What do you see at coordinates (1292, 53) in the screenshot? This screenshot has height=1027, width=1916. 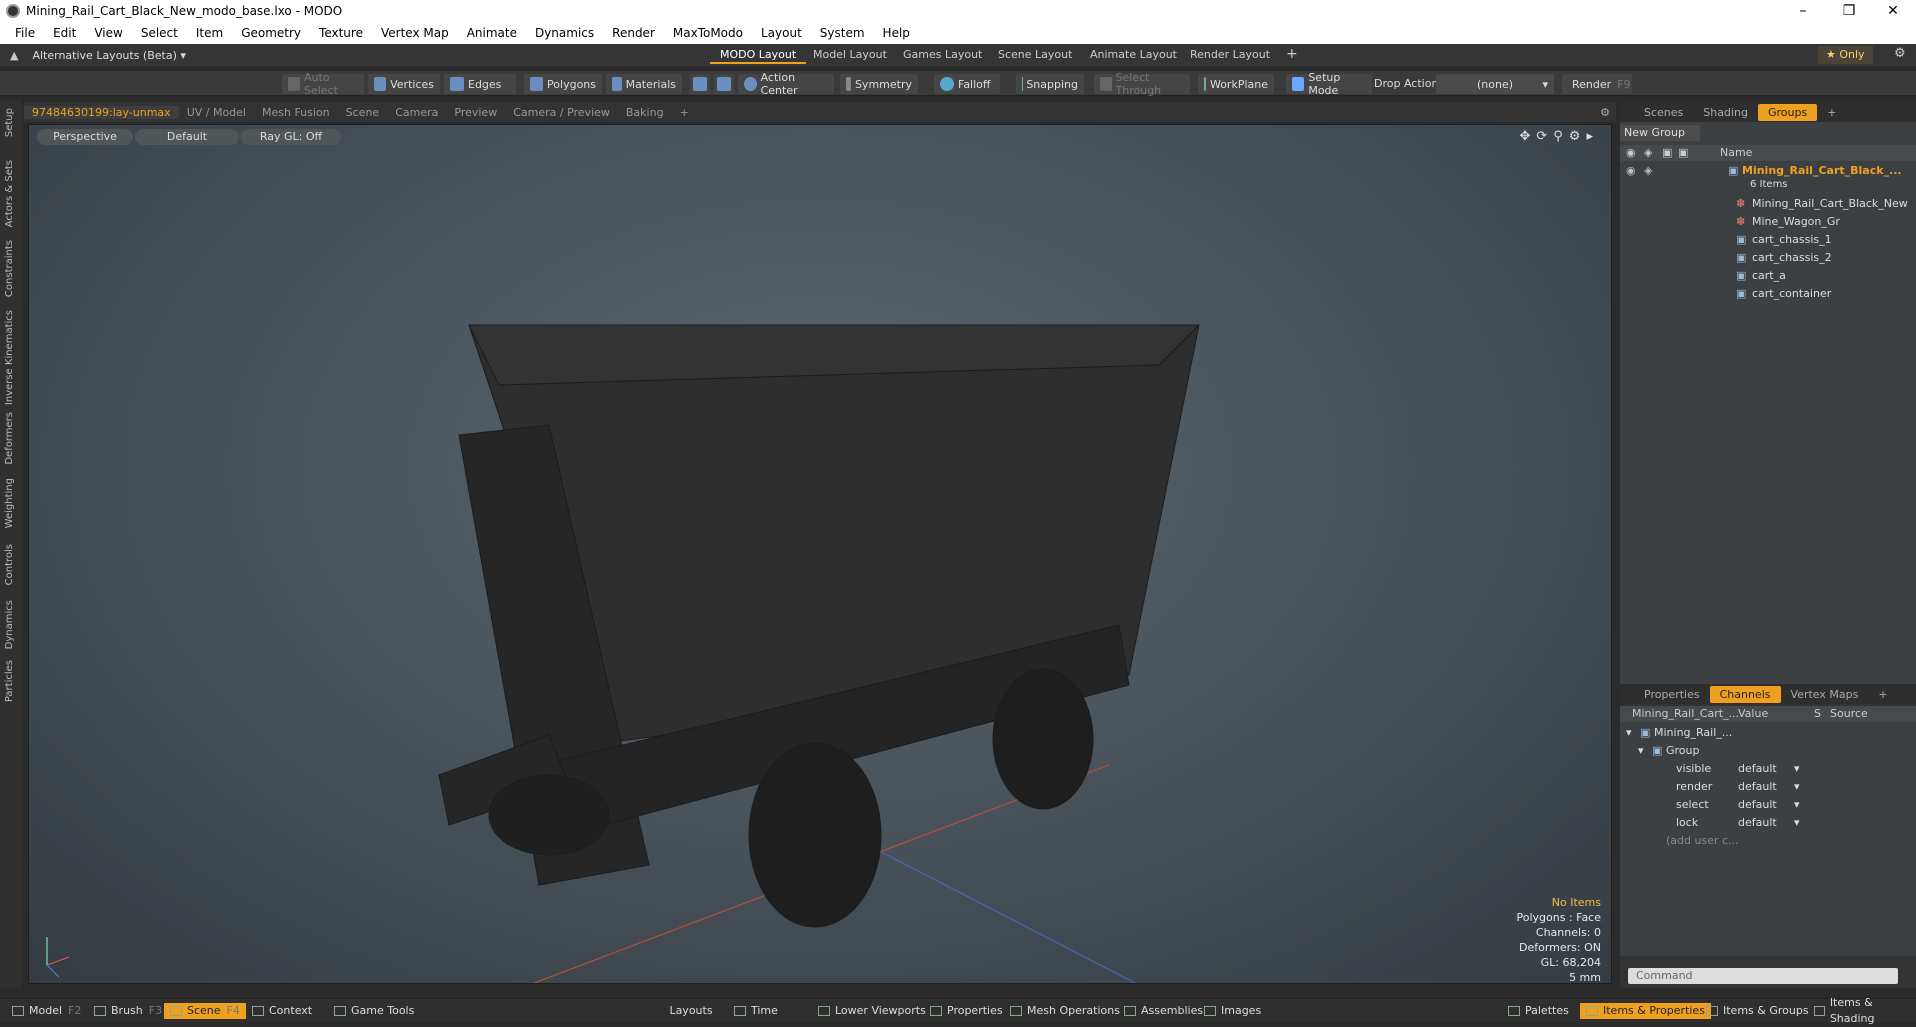 I see `add-layout-button: +` at bounding box center [1292, 53].